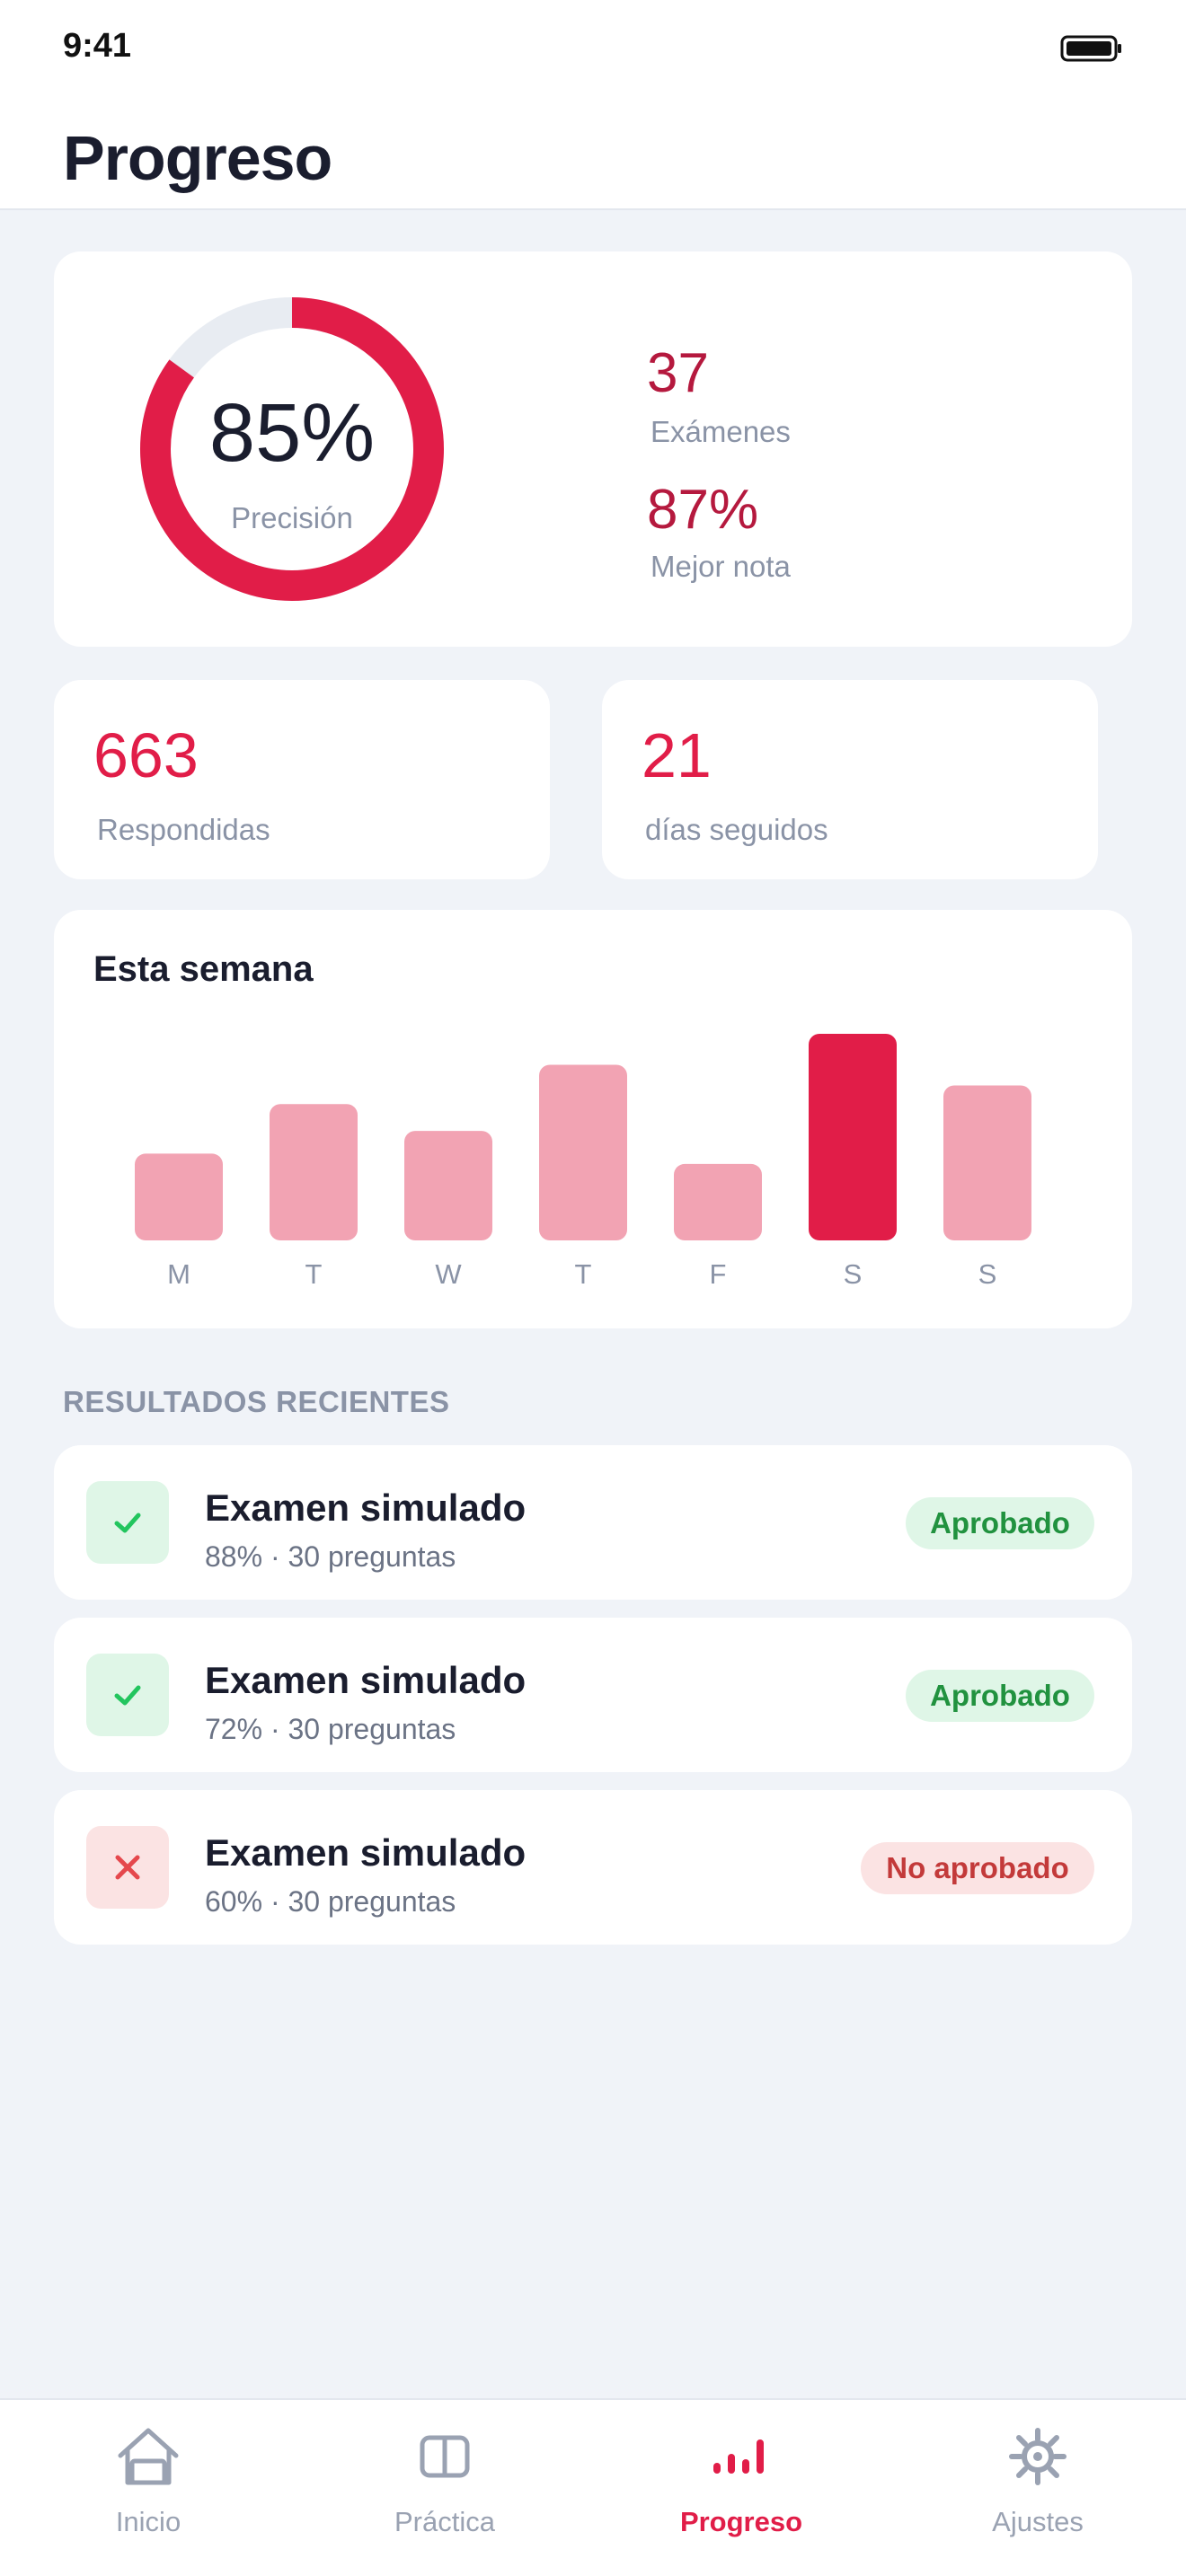 This screenshot has width=1186, height=2576. I want to click on best-score-value: 87%, so click(703, 510).